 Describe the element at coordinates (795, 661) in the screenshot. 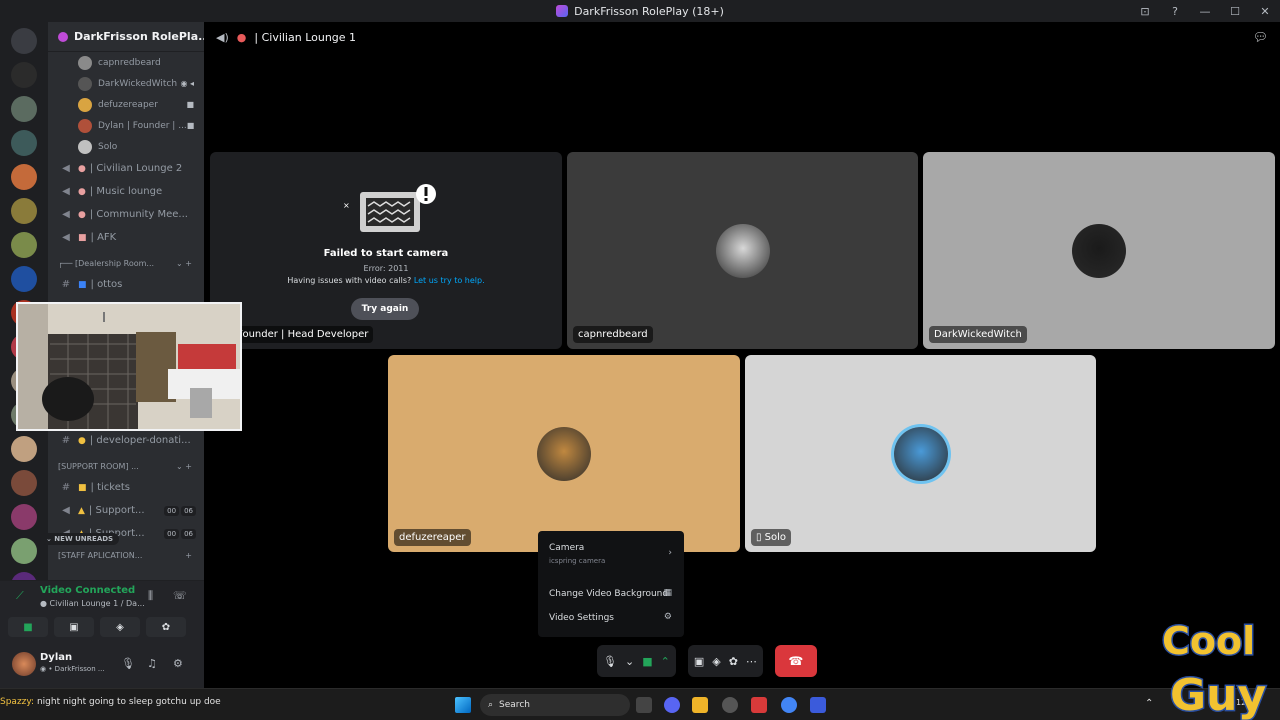

I see `disconnect-button: ☎` at that location.